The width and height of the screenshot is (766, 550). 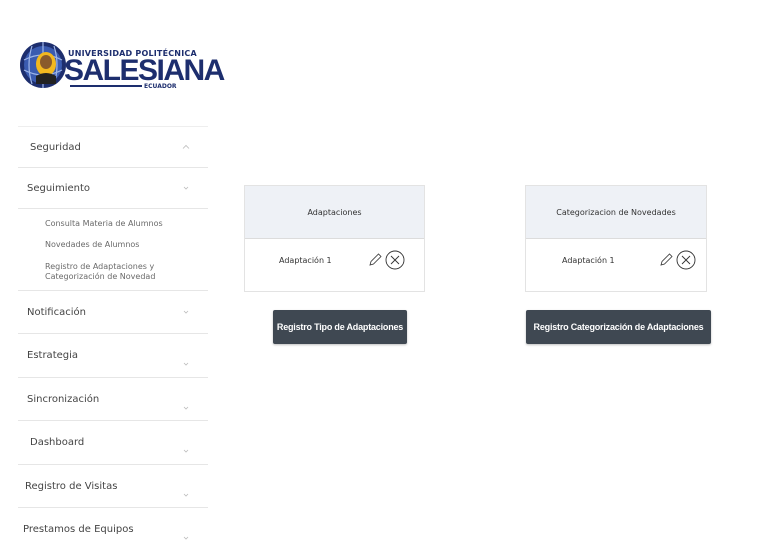 What do you see at coordinates (334, 212) in the screenshot?
I see `card-header: Adaptaciones` at bounding box center [334, 212].